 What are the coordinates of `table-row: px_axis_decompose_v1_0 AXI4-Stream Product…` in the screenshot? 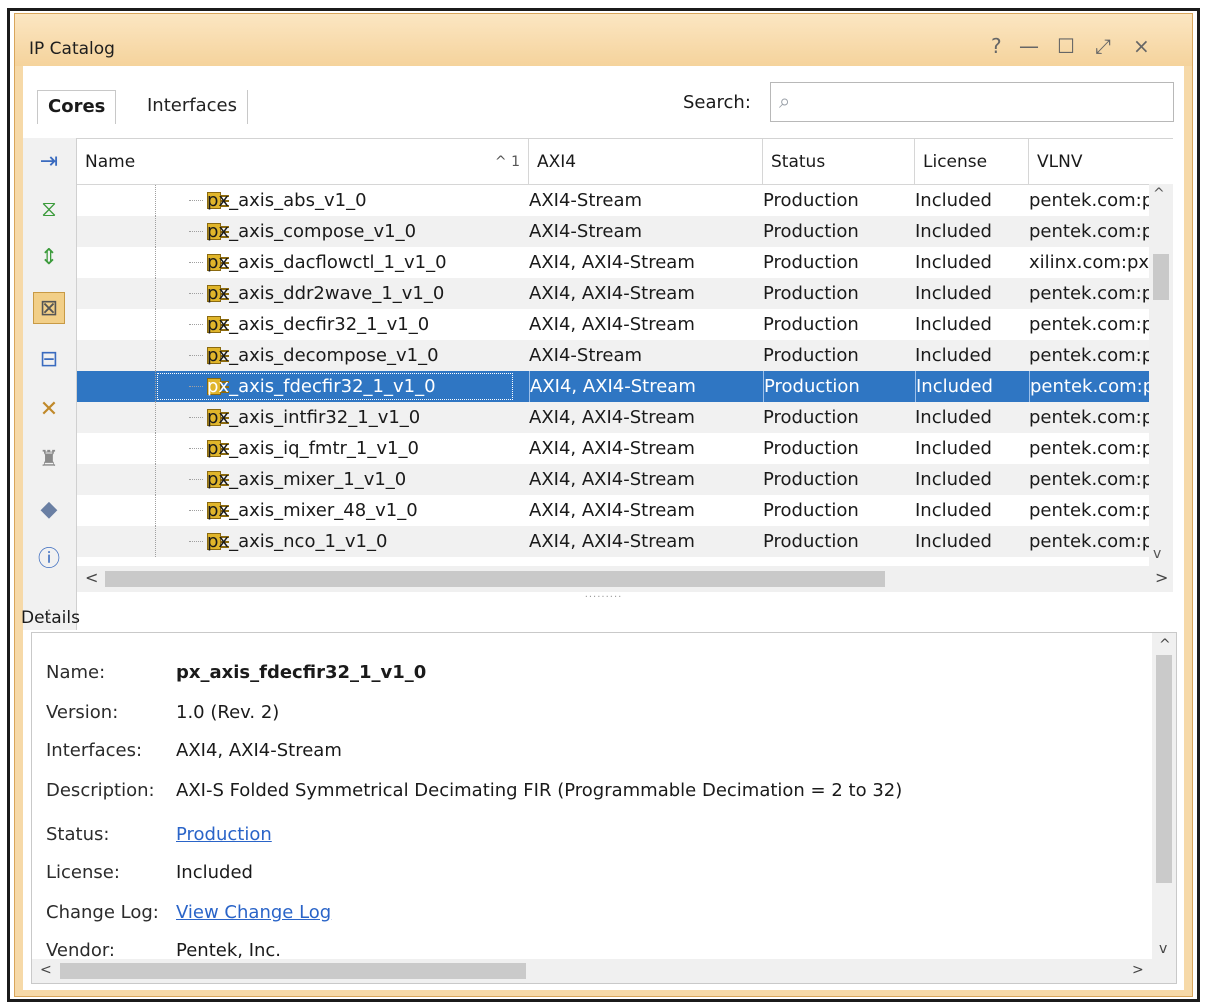 It's located at (625, 355).